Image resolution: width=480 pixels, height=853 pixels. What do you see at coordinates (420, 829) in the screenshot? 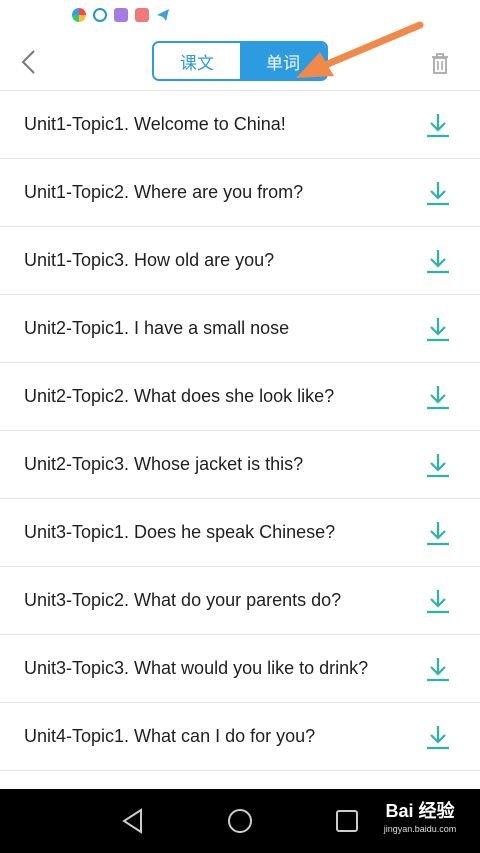
I see `watermark-url: jingyan.baidu.com` at bounding box center [420, 829].